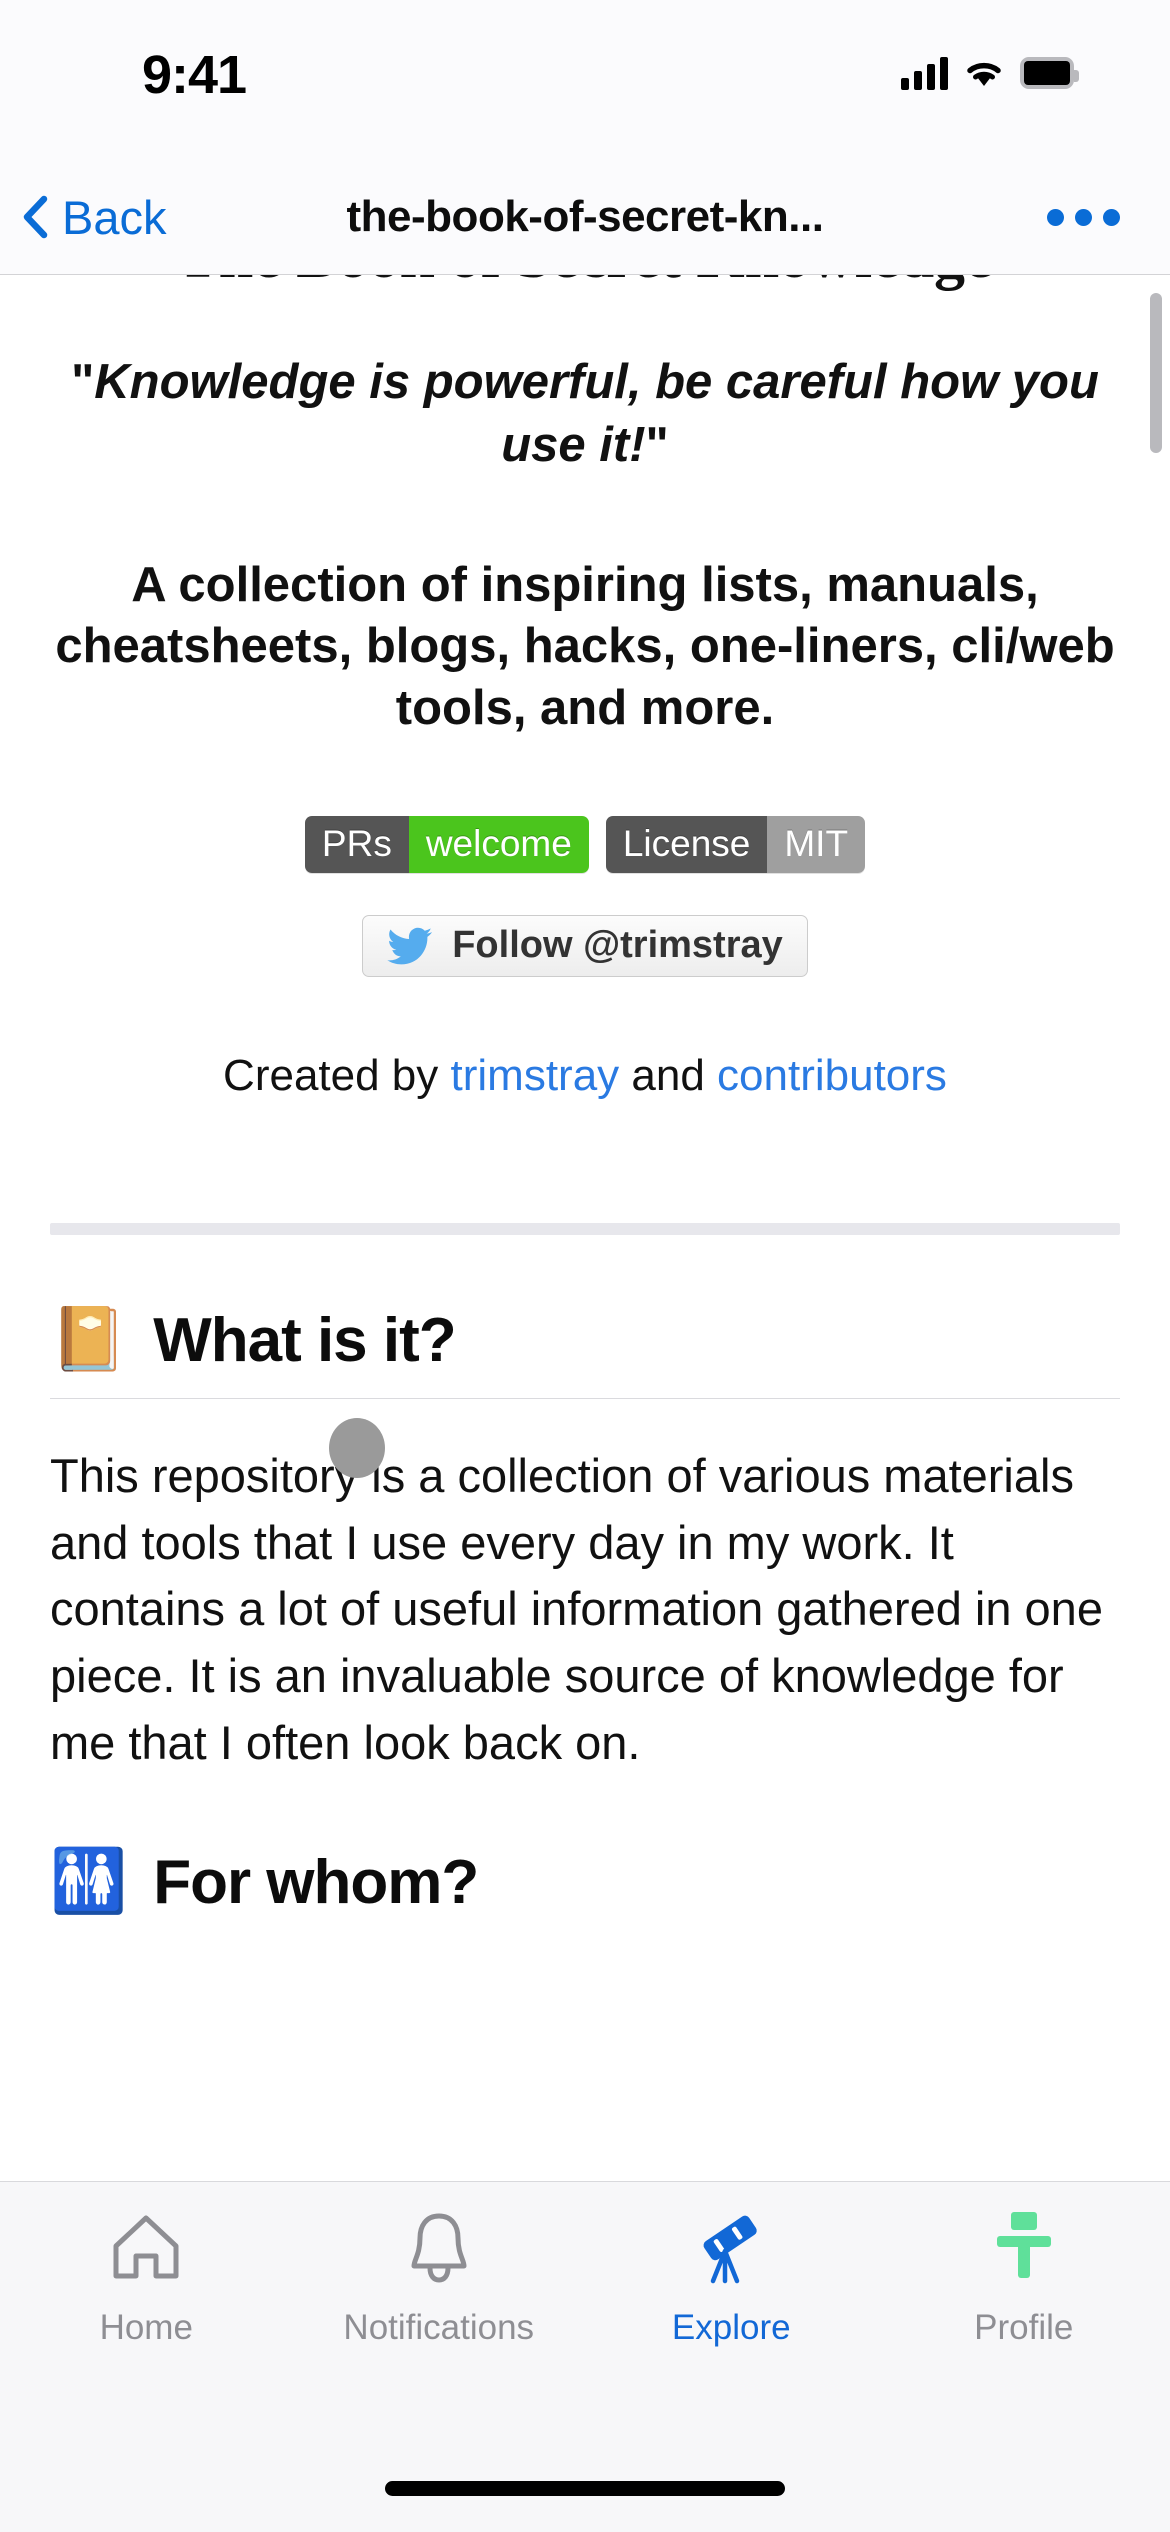 The image size is (1170, 2532). Describe the element at coordinates (89, 1340) in the screenshot. I see `notebook-with-decorative-cover-emoji: 📔` at that location.